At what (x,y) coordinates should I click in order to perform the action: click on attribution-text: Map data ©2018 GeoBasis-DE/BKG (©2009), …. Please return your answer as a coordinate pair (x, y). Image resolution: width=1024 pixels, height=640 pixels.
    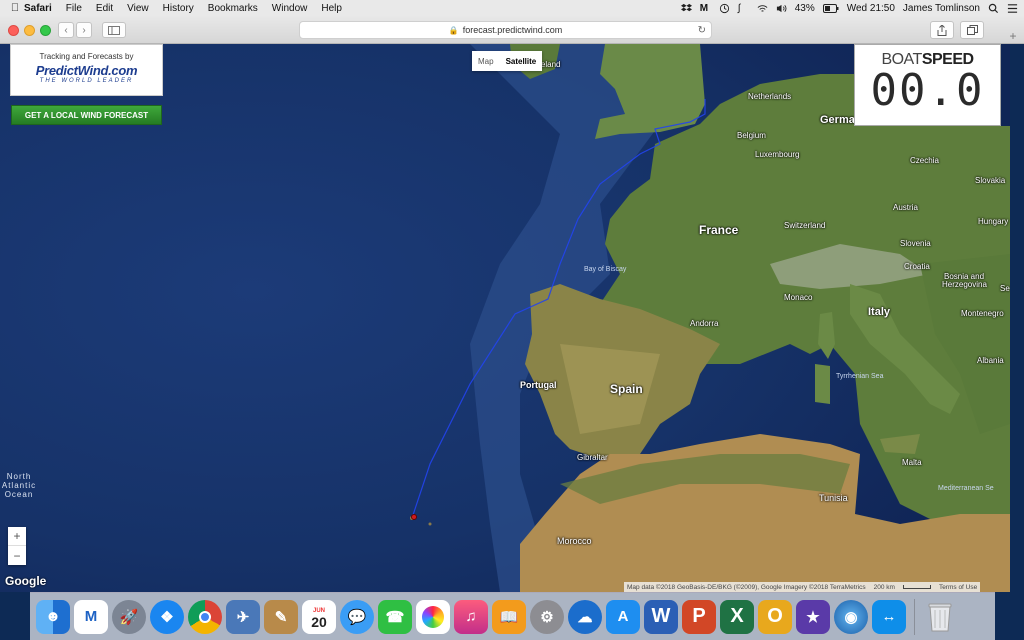
    Looking at the image, I should click on (746, 587).